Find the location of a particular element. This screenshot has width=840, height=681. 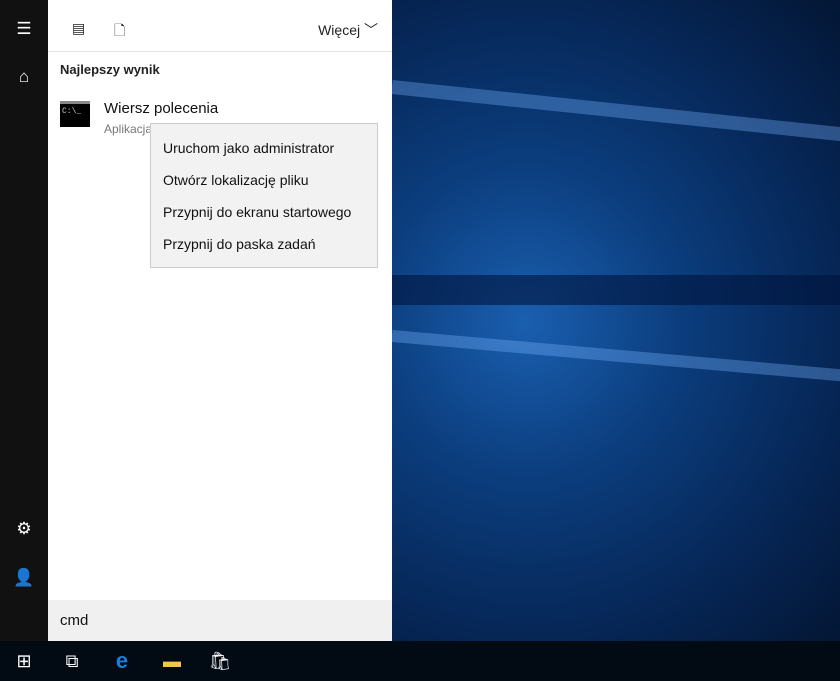

file-explorer-icon: ▬ is located at coordinates (172, 661).